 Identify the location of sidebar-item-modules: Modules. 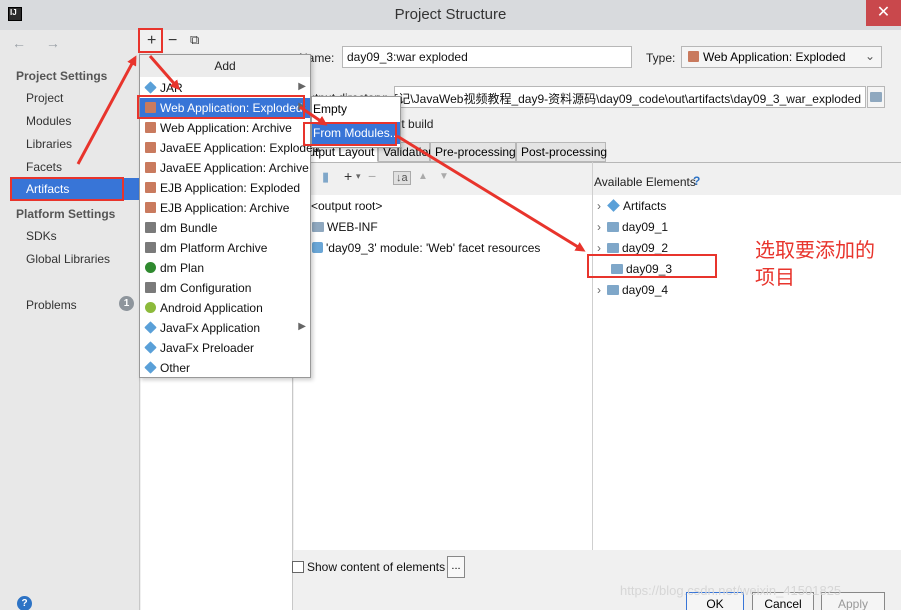
(48, 121).